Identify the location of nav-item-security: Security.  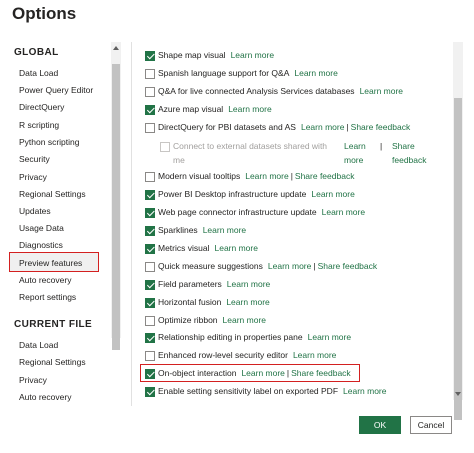
(34, 159).